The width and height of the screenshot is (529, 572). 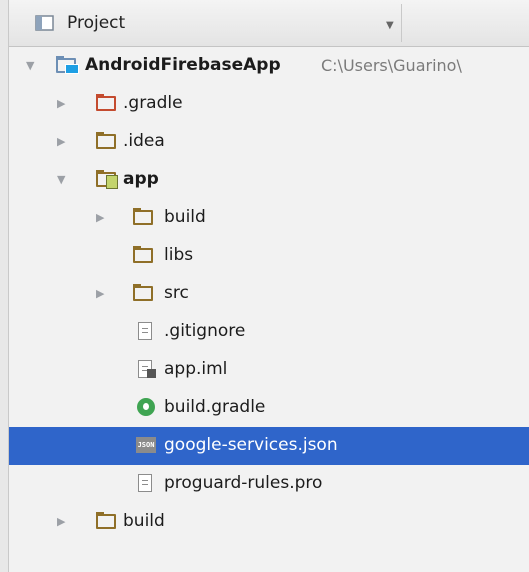 I want to click on tree-row-root: ▼ AndroidFirebaseApp C:\Users\Guarino\, so click(x=269, y=66).